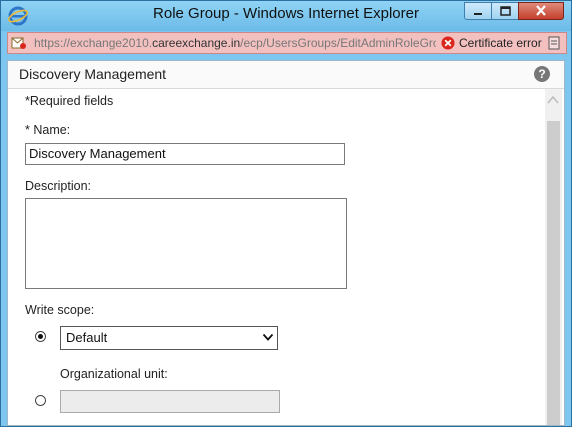 This screenshot has width=572, height=427. I want to click on name-input: Discovery Management, so click(185, 154).